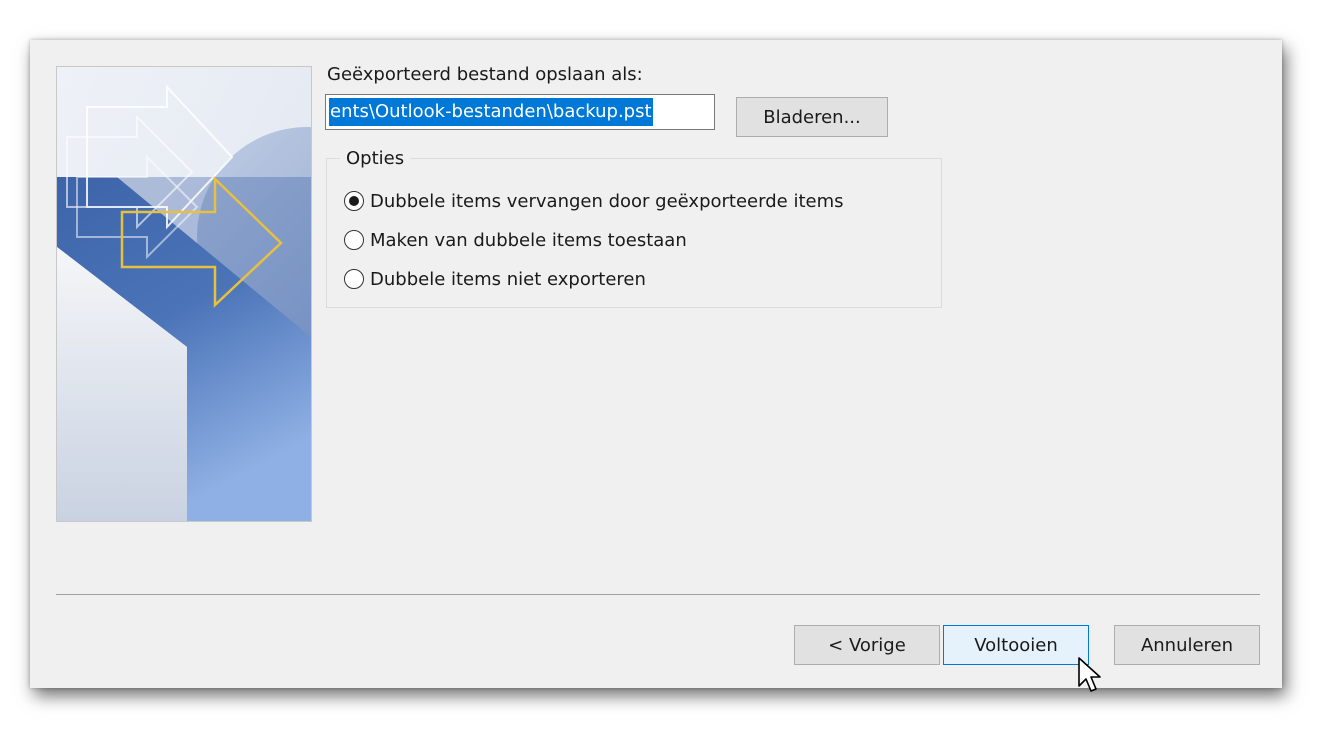  Describe the element at coordinates (658, 594) in the screenshot. I see `footer-separator` at that location.